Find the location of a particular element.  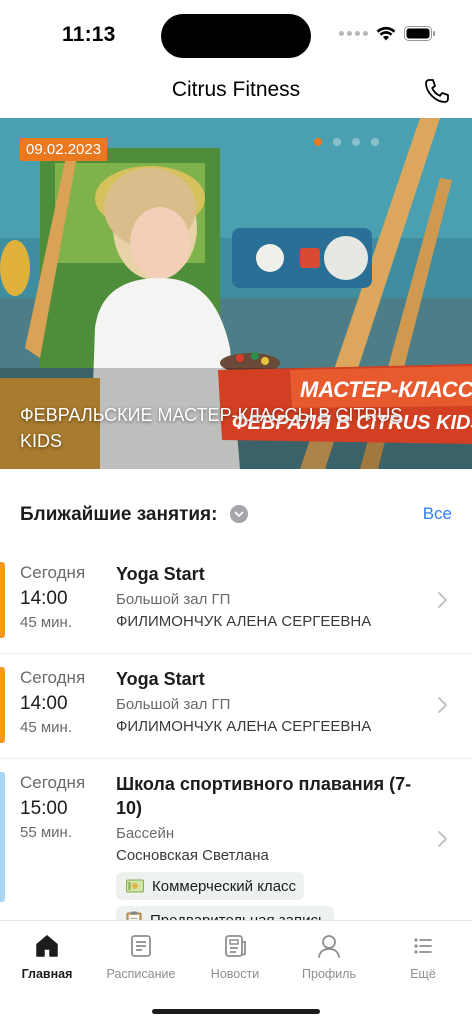

tab-label: Расписание is located at coordinates (141, 974).